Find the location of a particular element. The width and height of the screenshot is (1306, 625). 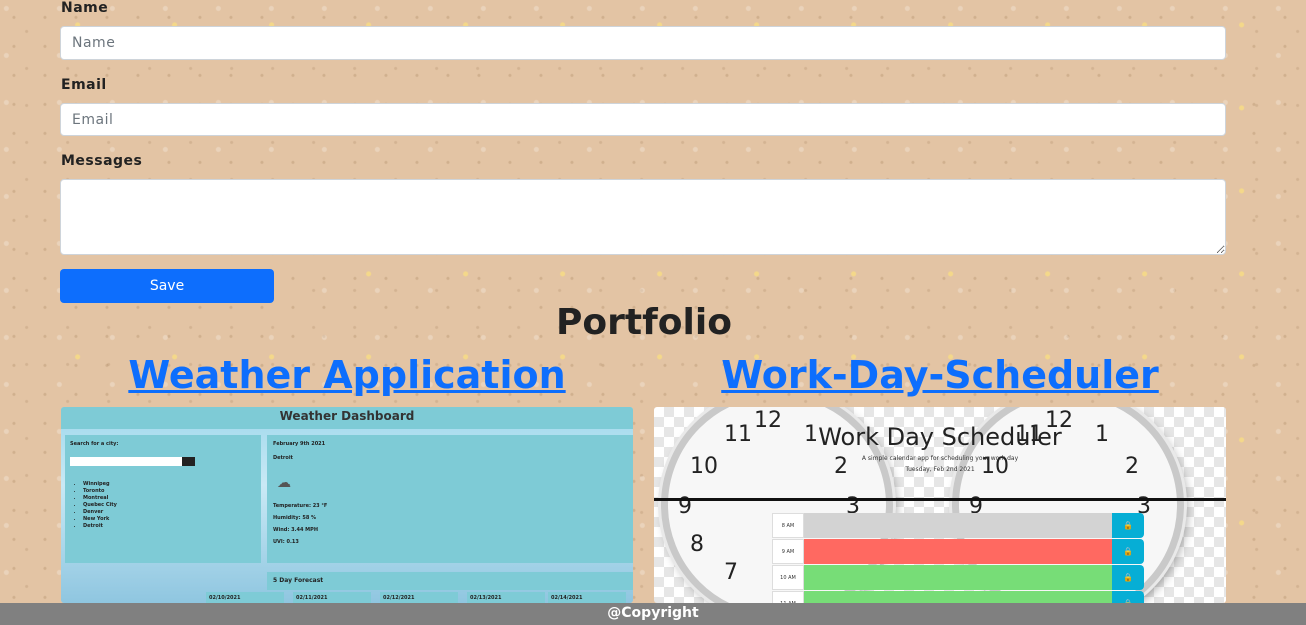

scheduler-thumb-hour: 8 AM is located at coordinates (788, 525).